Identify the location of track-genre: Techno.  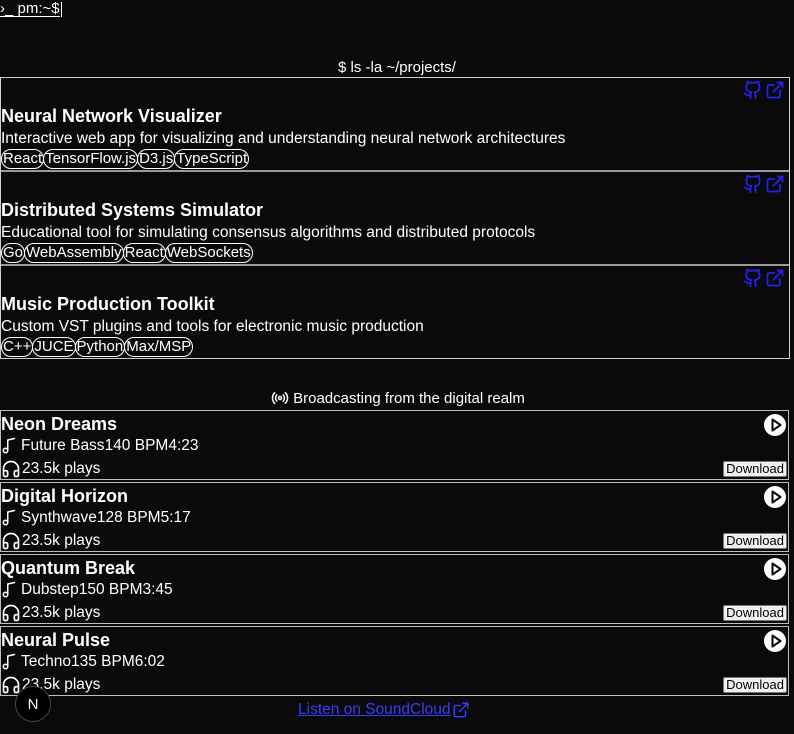
(46, 661).